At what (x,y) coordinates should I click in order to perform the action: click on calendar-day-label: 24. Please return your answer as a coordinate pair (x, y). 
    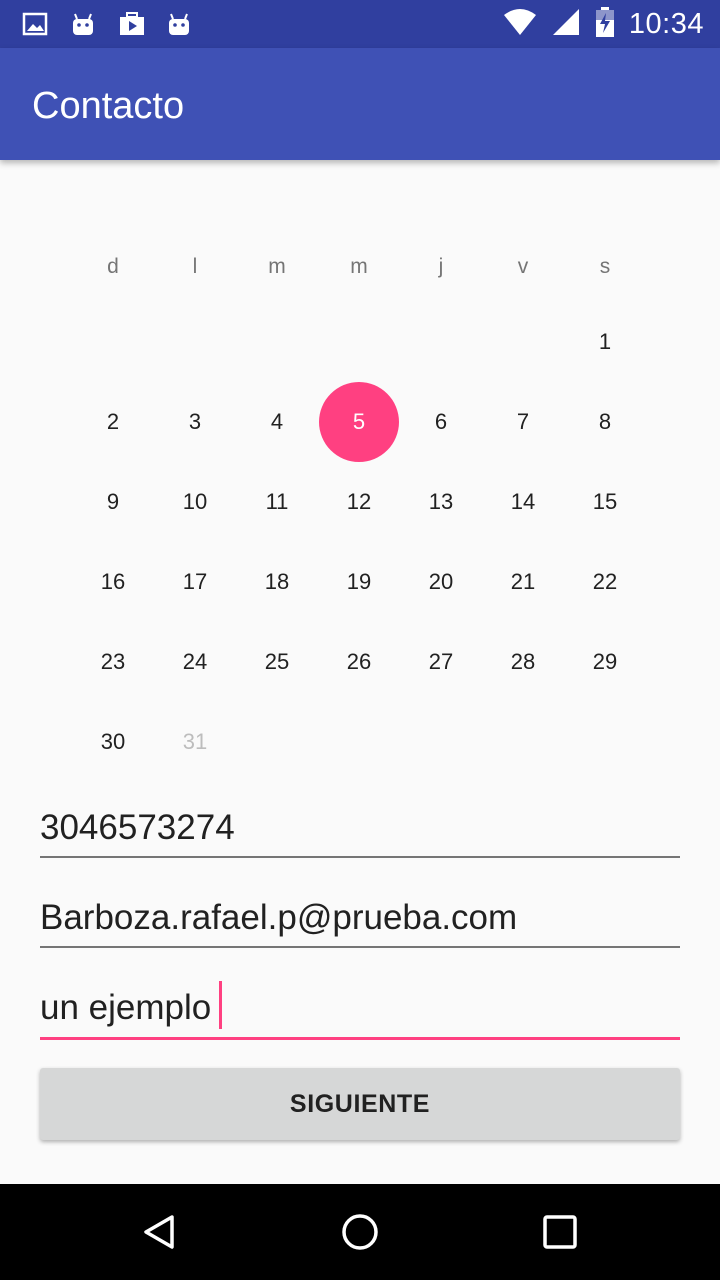
    Looking at the image, I should click on (195, 661).